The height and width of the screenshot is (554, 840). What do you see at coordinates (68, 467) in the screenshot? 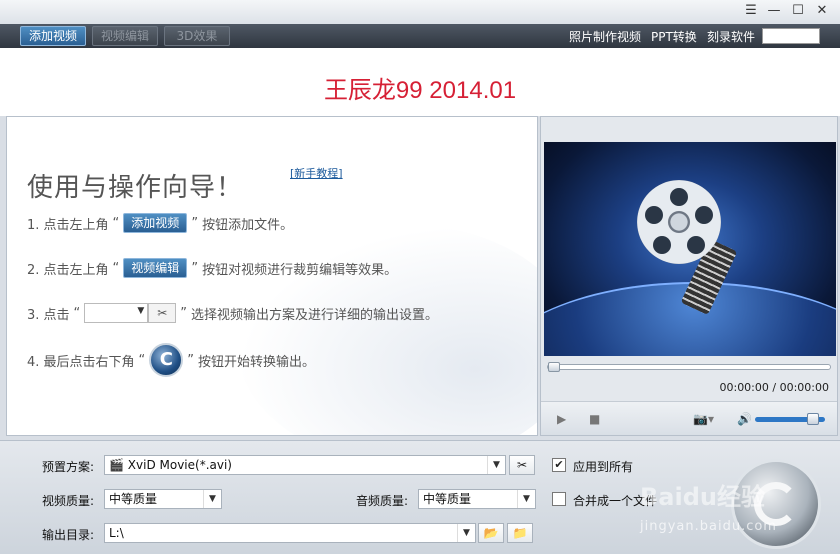
I see `preset-label: 预置方案:` at bounding box center [68, 467].